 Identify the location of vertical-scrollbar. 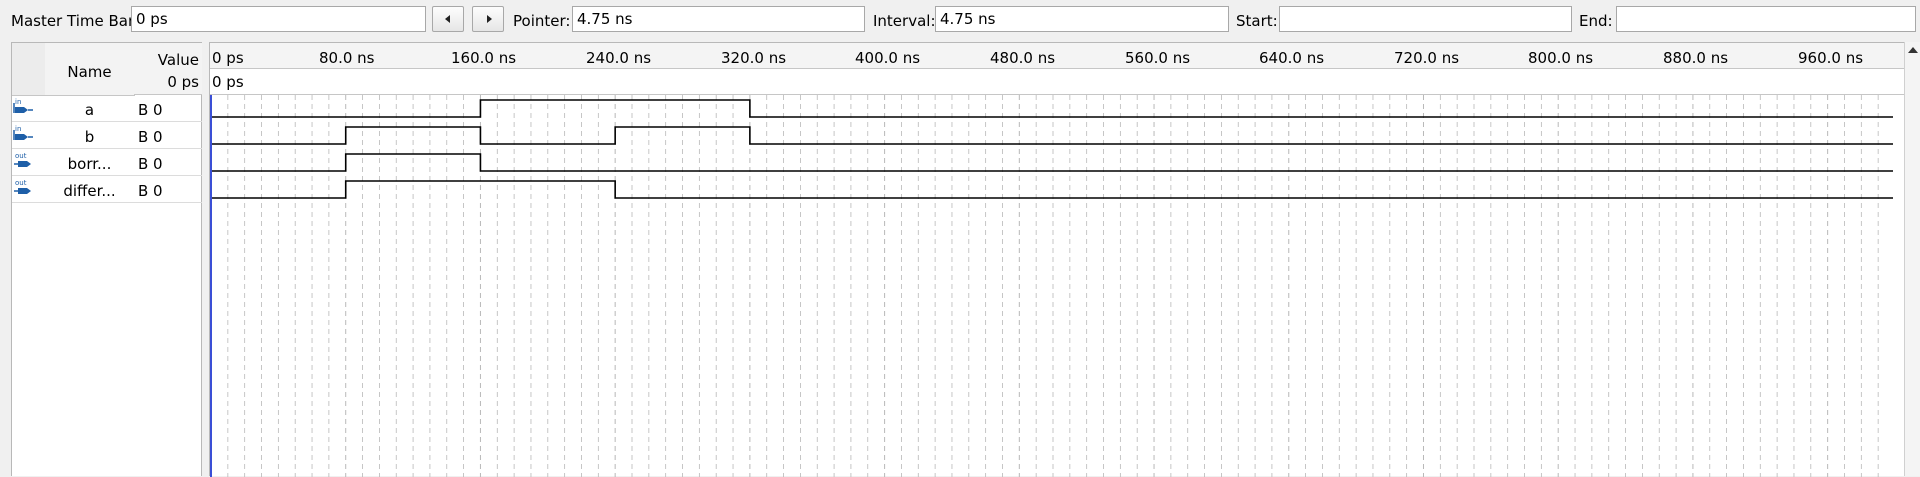
(1912, 259).